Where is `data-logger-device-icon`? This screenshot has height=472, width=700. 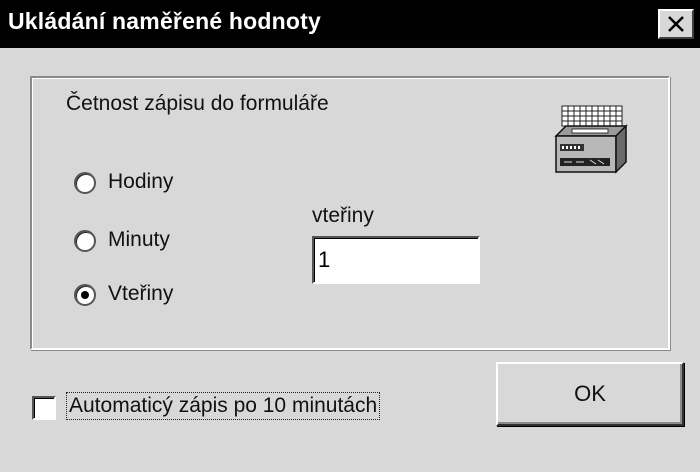
data-logger-device-icon is located at coordinates (591, 139).